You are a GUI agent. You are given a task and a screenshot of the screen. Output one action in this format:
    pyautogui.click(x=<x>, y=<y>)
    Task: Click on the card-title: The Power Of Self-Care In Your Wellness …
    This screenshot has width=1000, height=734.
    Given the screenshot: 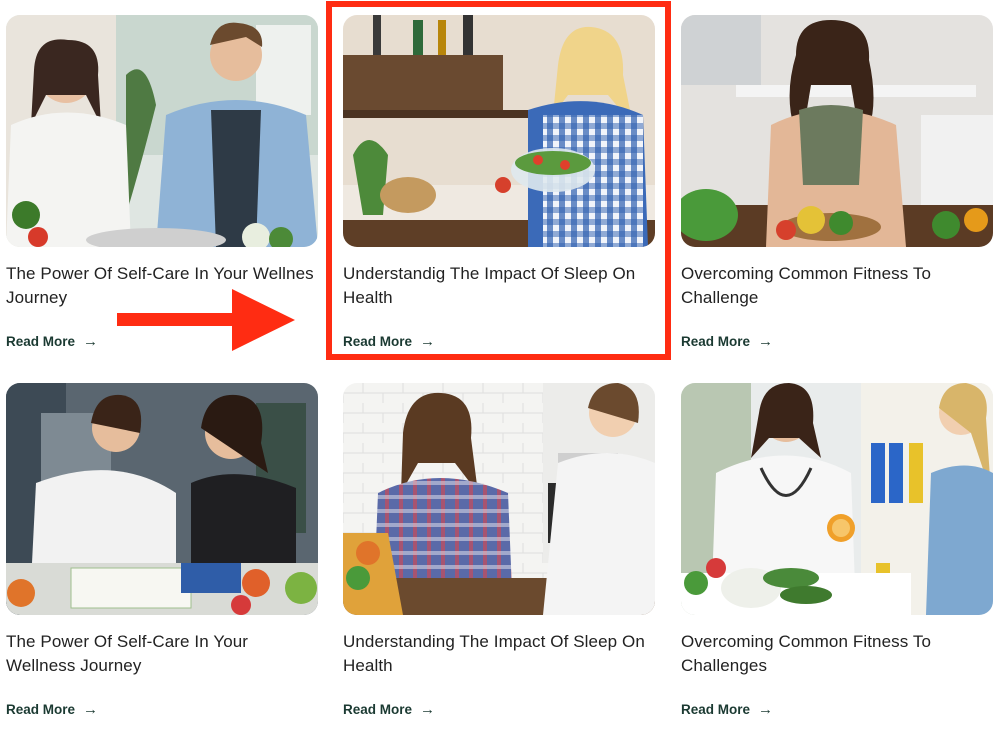 What is the action you would take?
    pyautogui.click(x=162, y=654)
    